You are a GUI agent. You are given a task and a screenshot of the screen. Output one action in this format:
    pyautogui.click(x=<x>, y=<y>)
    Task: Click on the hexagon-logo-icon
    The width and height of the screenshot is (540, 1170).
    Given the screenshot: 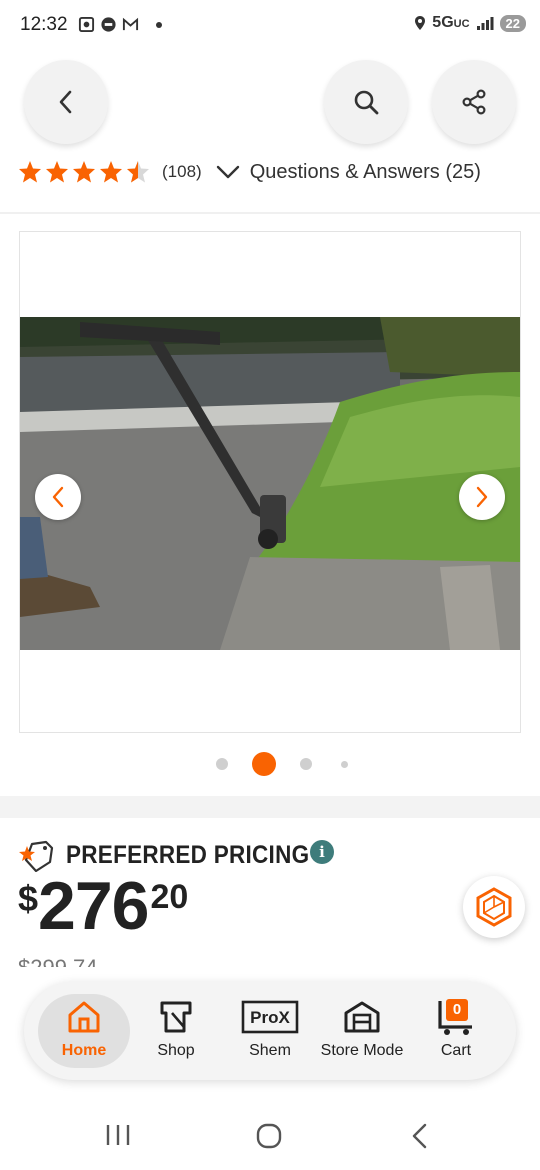 What is the action you would take?
    pyautogui.click(x=494, y=907)
    